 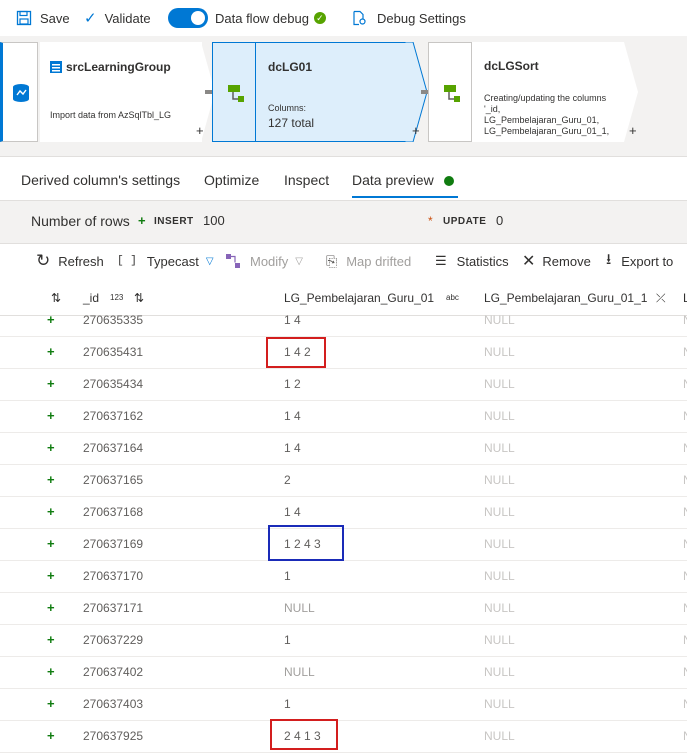 I want to click on table-row: +2706354311 4 2NULLN, so click(x=343, y=352).